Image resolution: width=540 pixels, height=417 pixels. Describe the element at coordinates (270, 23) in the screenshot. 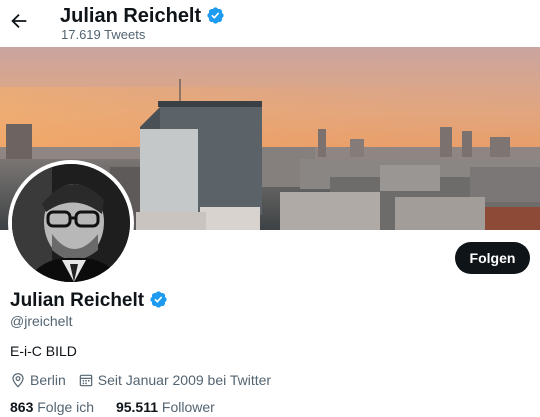

I see `profile-header: Julian Reichelt 17.619 Tweets` at that location.